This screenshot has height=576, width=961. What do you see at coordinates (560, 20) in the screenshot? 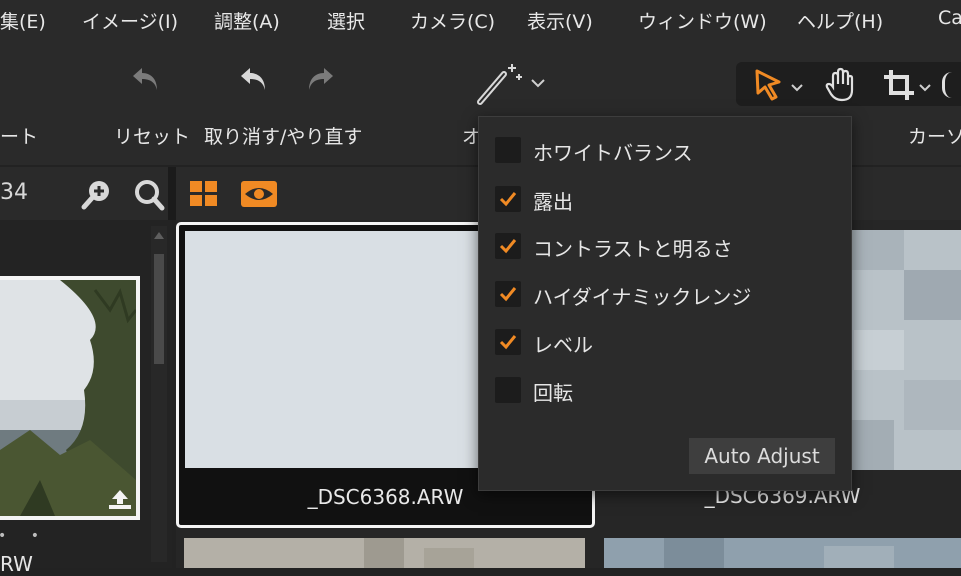
I see `menu-view: 表示(V)` at bounding box center [560, 20].